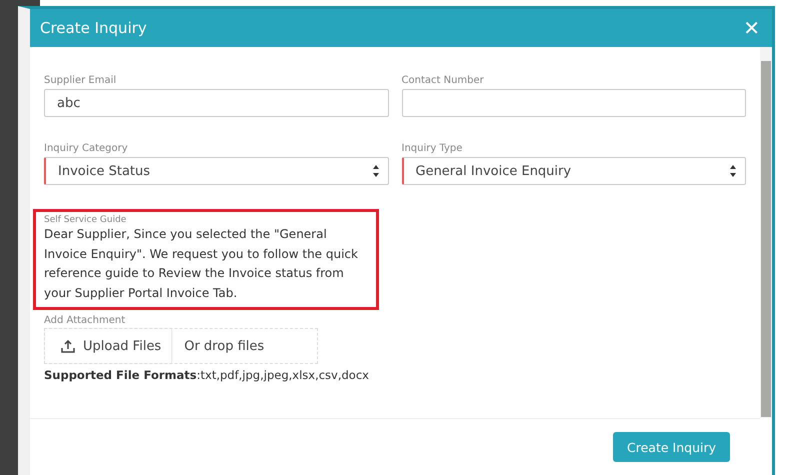 This screenshot has width=800, height=475. Describe the element at coordinates (766, 232) in the screenshot. I see `scrollbar` at that location.